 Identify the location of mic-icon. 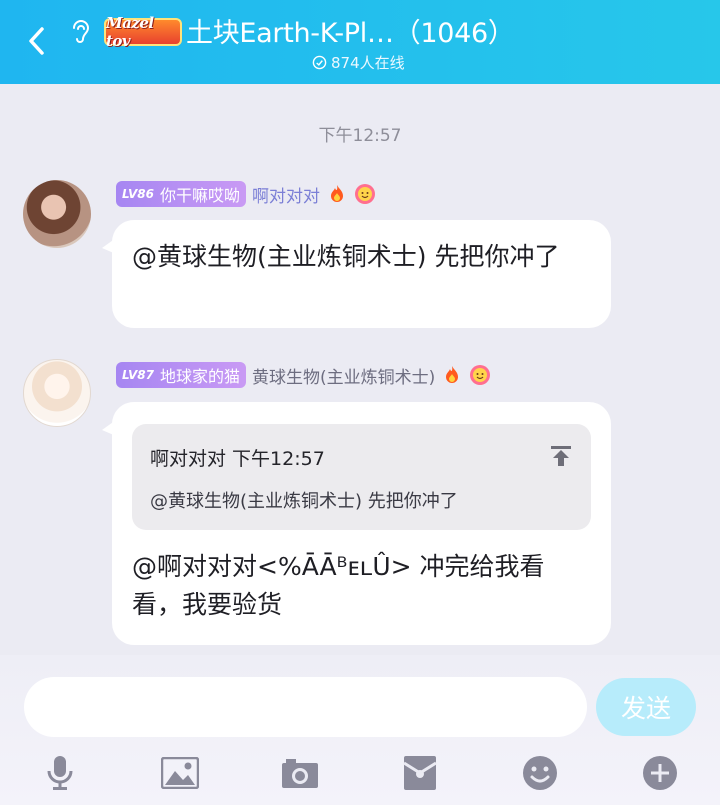
(60, 773).